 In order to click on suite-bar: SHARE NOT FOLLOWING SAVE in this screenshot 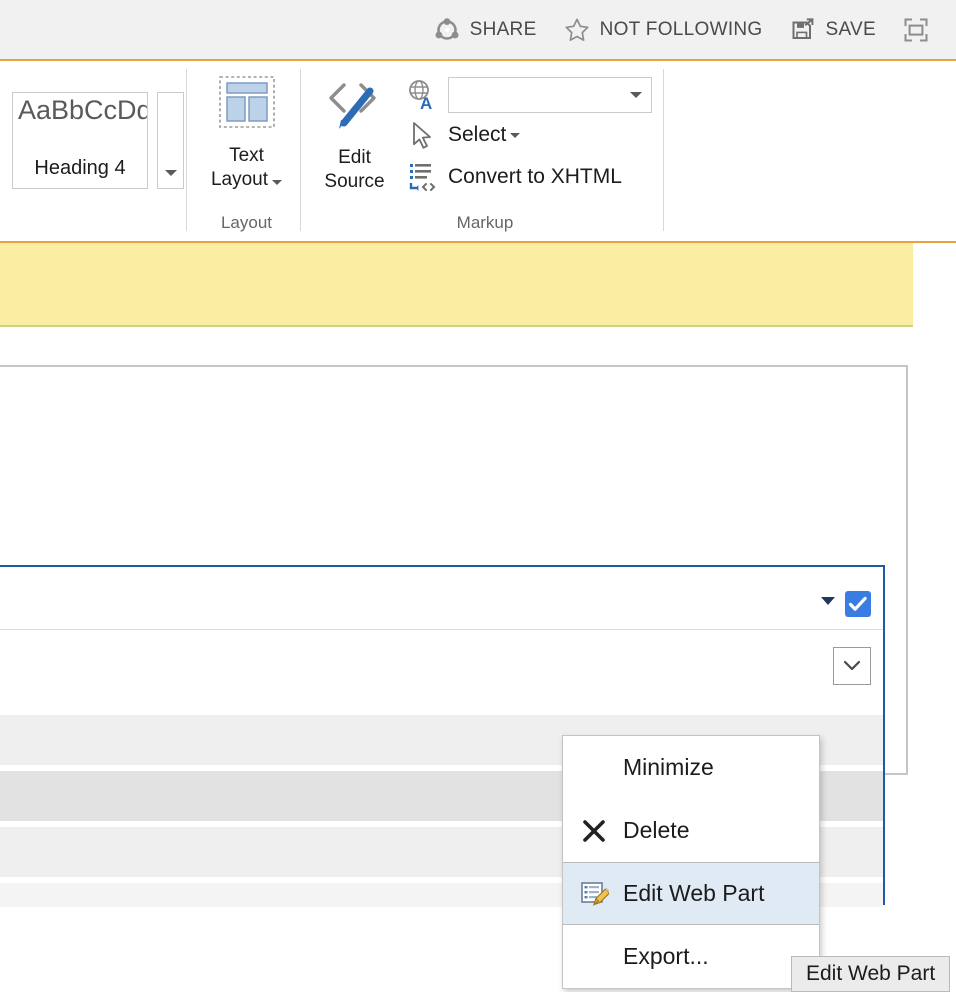, I will do `click(478, 30)`.